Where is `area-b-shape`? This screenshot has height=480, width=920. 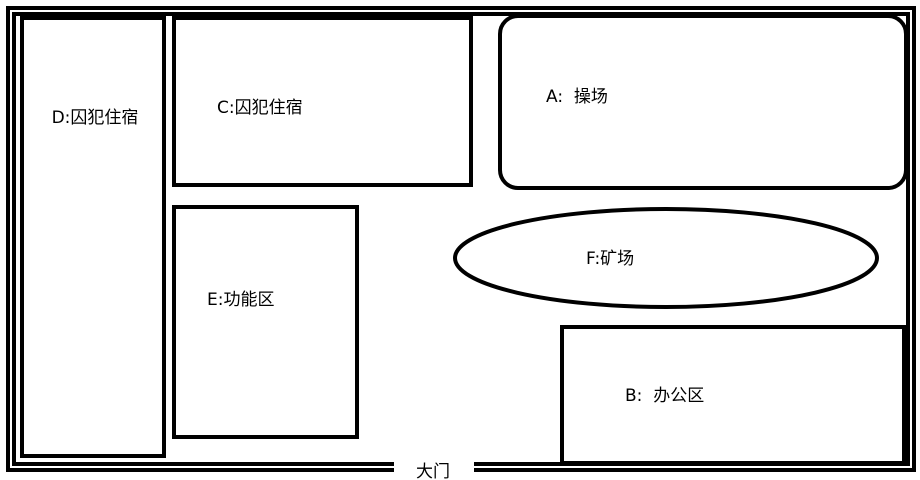
area-b-shape is located at coordinates (733, 395).